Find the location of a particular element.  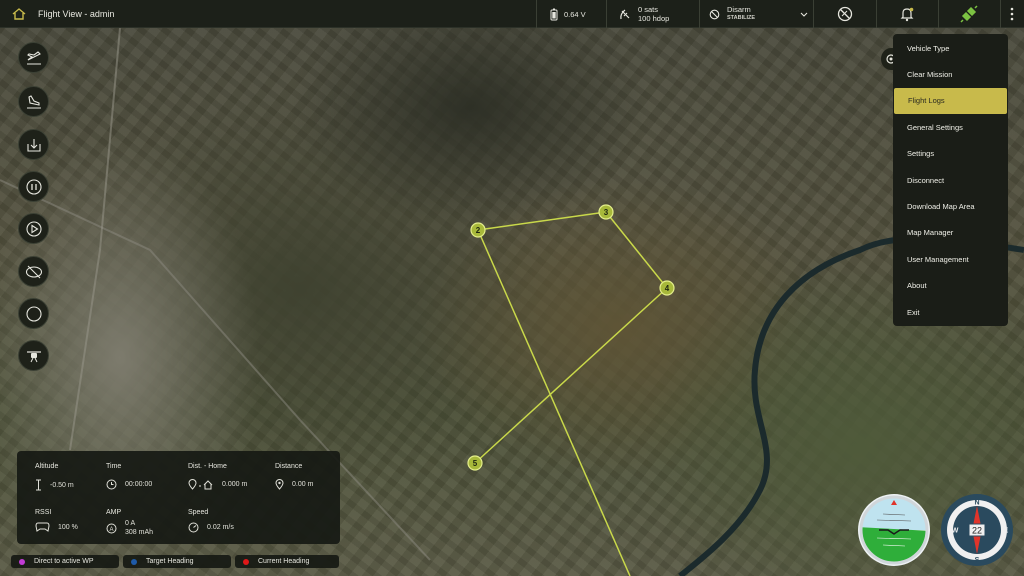

heading-value: 22 is located at coordinates (977, 531).